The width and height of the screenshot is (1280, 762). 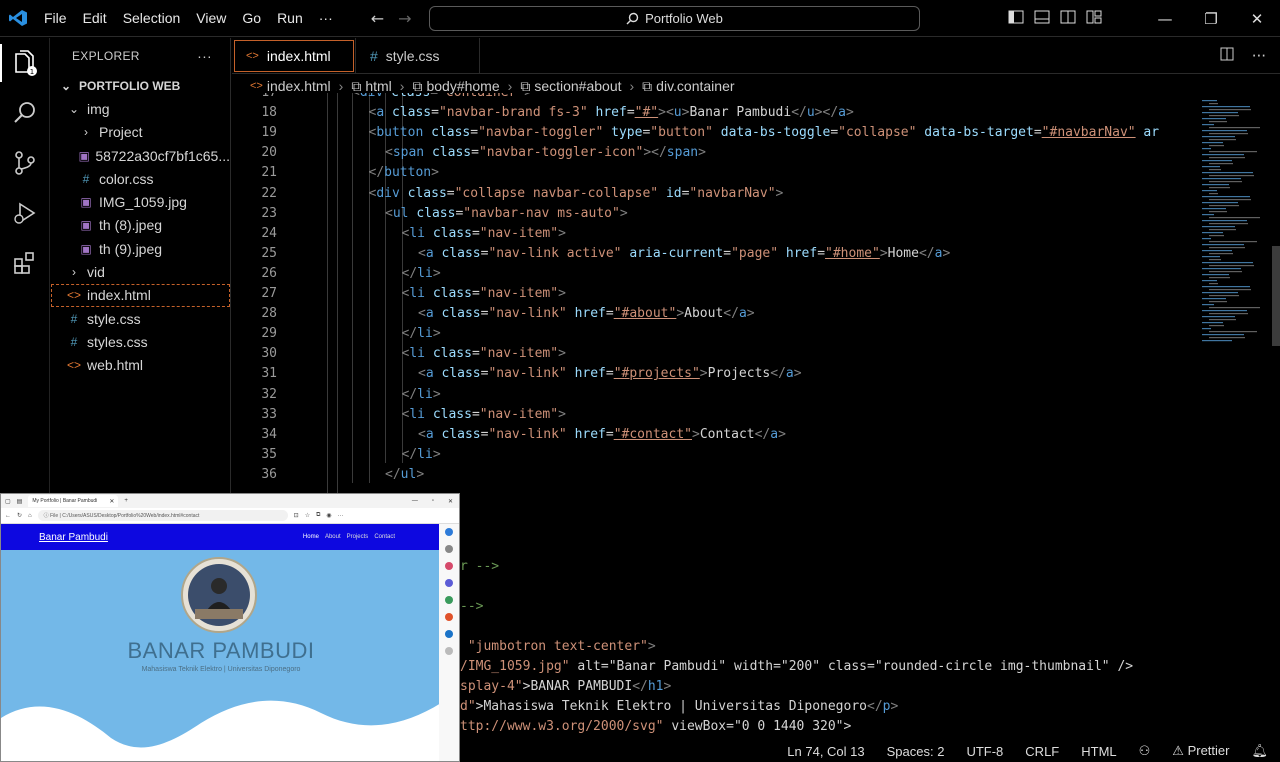 I want to click on tab-style-css: # style.css, so click(x=418, y=56).